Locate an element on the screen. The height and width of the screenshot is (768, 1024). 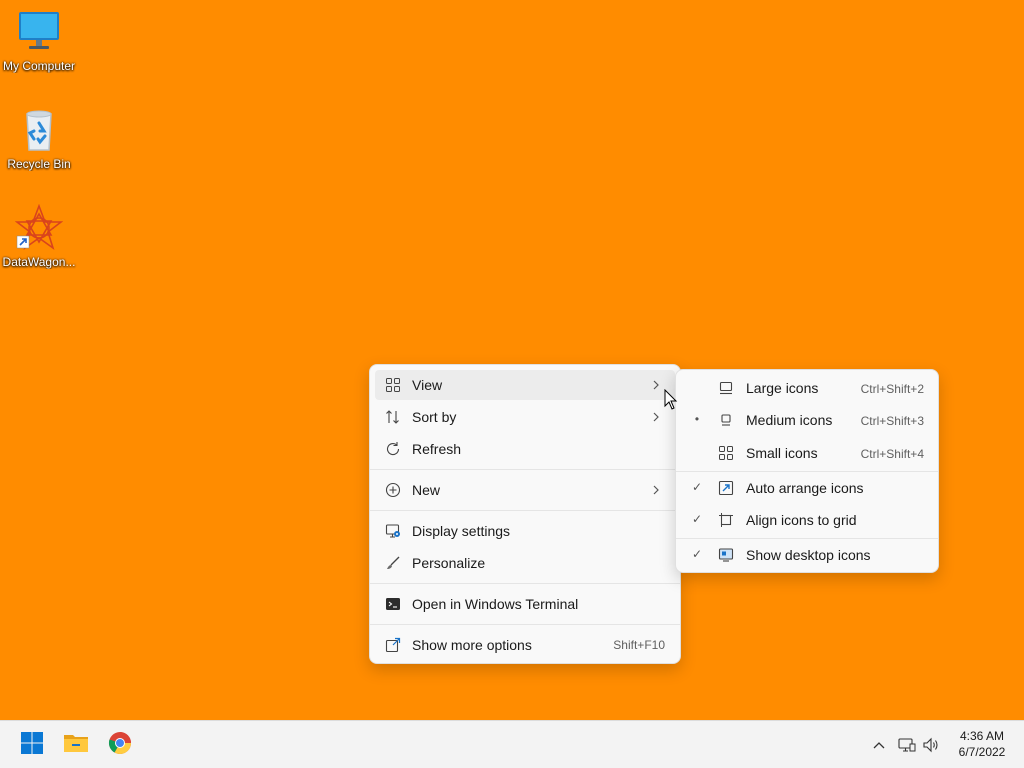
submenu-item-label: Auto arrange icons is located at coordinates (805, 488).